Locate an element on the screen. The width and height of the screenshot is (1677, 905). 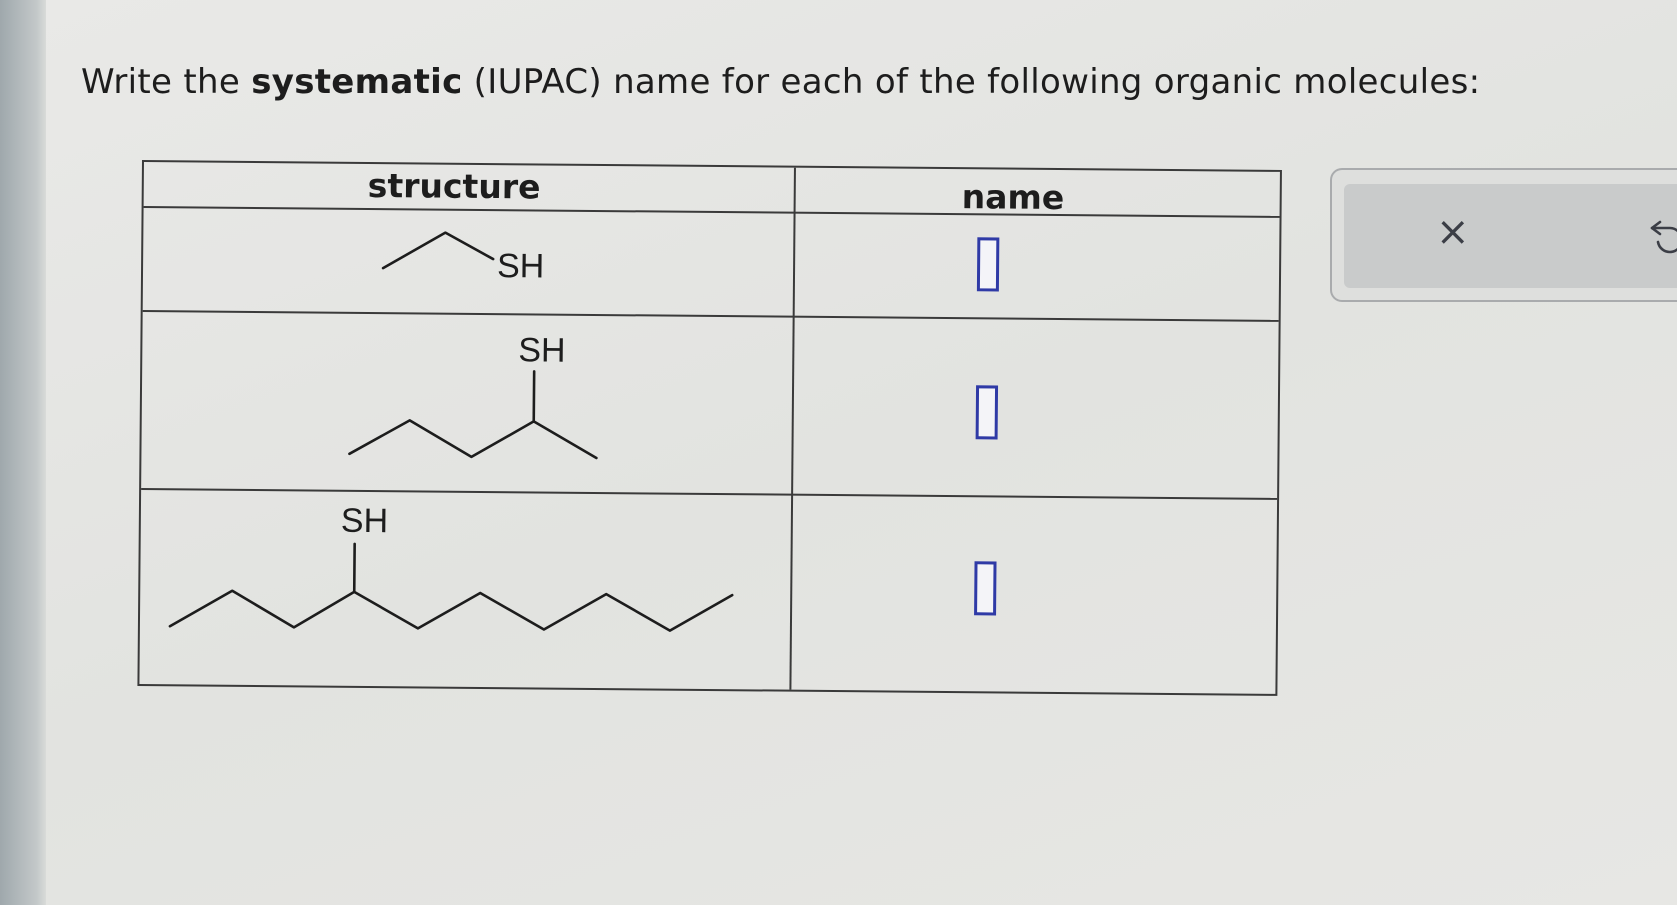
undo-button is located at coordinates (1662, 237).